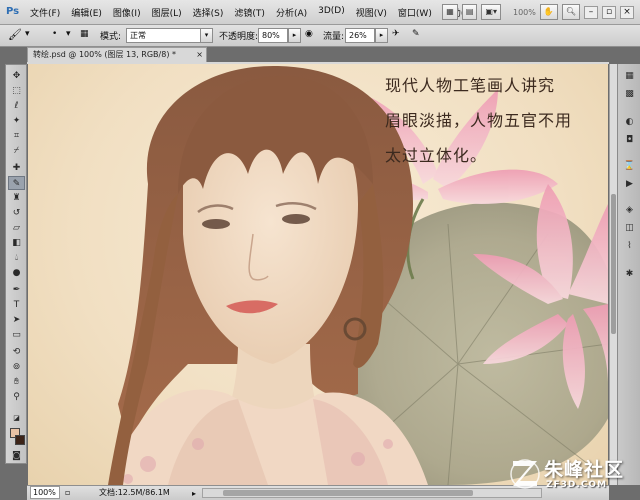 Image resolution: width=640 pixels, height=500 pixels. Describe the element at coordinates (450, 12) in the screenshot. I see `bridge-icon: ▦` at that location.